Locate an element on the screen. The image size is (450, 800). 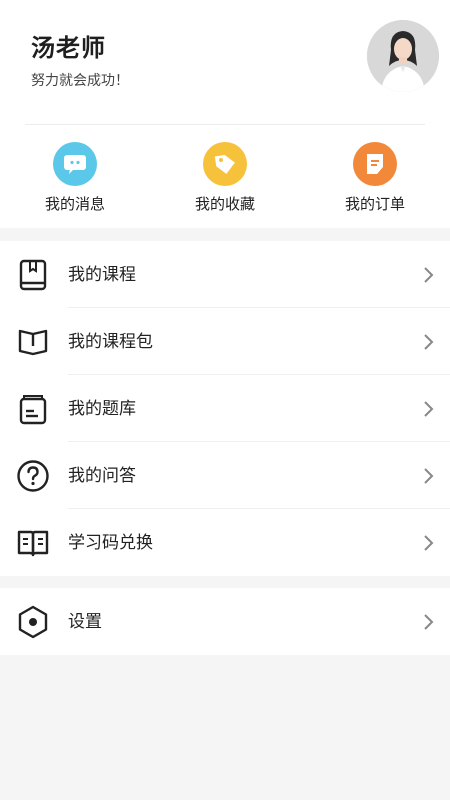
hexagon-settings-icon is located at coordinates (33, 622).